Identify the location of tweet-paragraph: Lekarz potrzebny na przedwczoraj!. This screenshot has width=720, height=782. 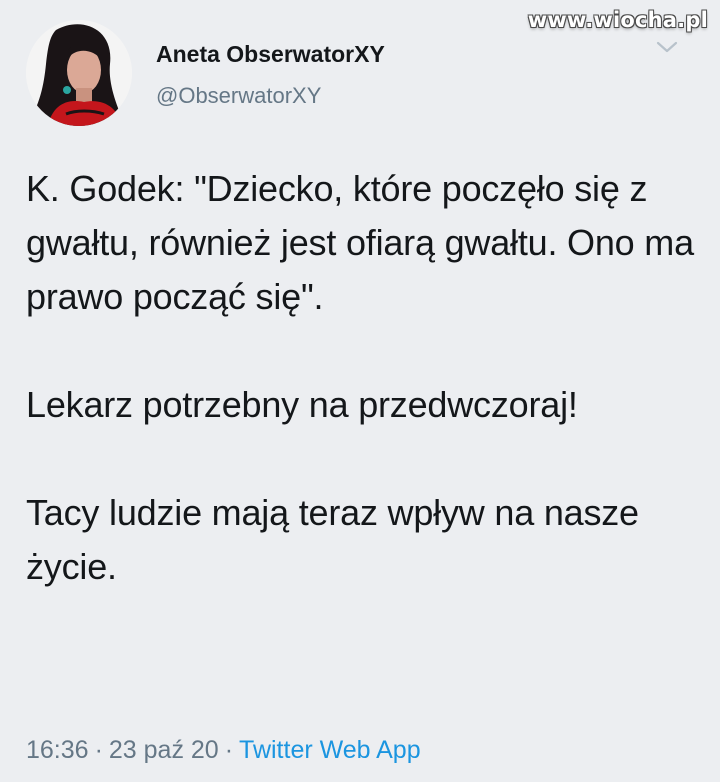
(302, 404).